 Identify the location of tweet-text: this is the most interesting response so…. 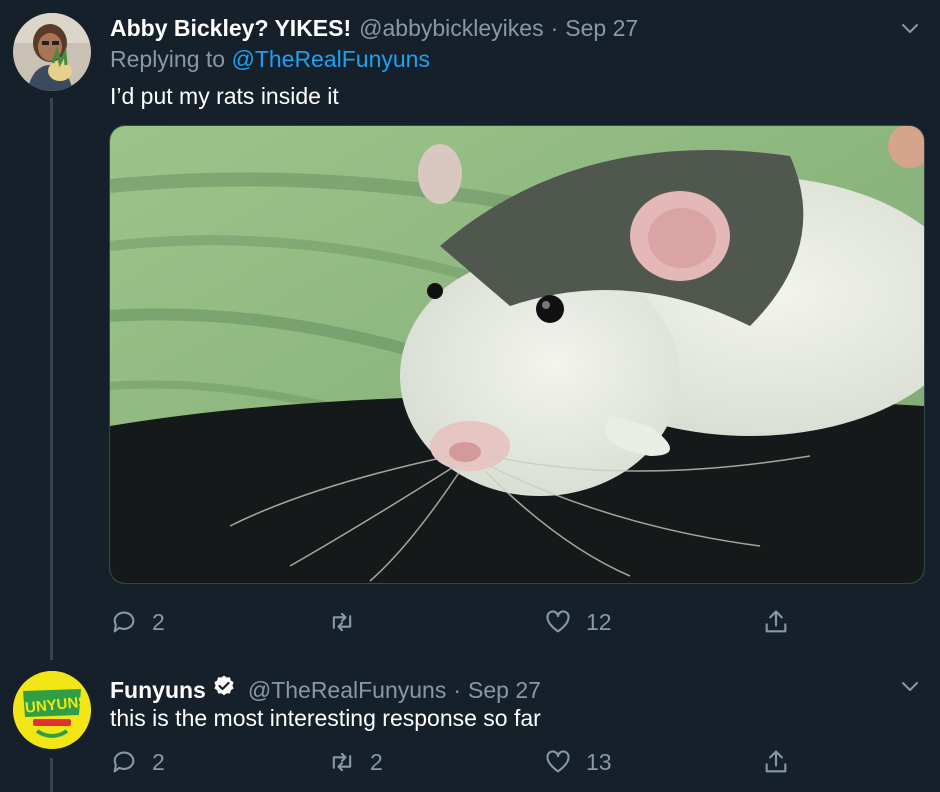
(325, 718).